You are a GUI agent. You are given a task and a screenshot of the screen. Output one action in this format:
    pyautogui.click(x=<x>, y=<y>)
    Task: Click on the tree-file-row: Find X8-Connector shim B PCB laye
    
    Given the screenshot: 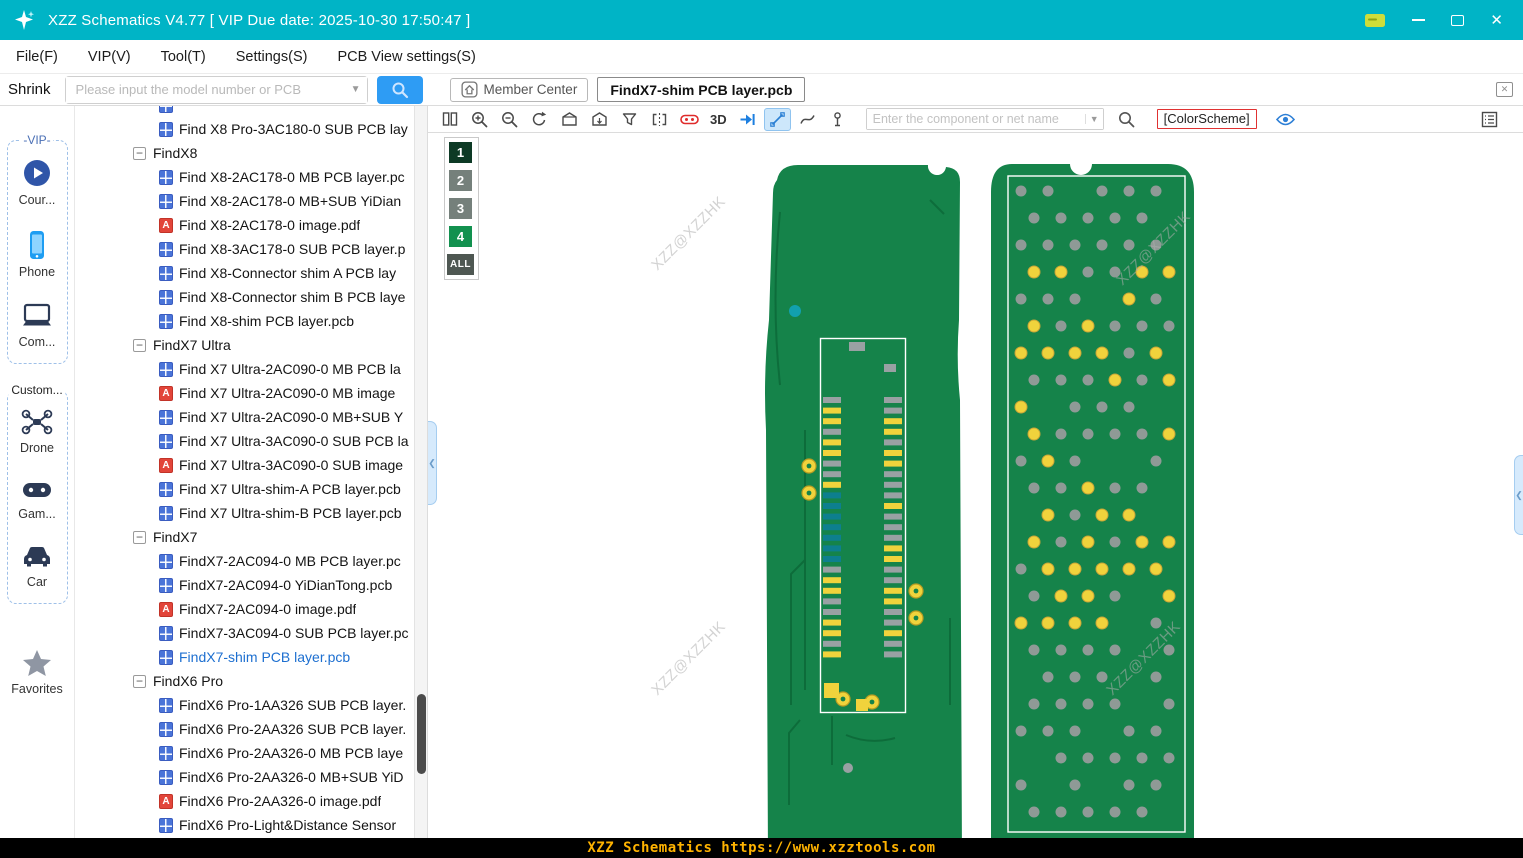 What is the action you would take?
    pyautogui.click(x=251, y=297)
    